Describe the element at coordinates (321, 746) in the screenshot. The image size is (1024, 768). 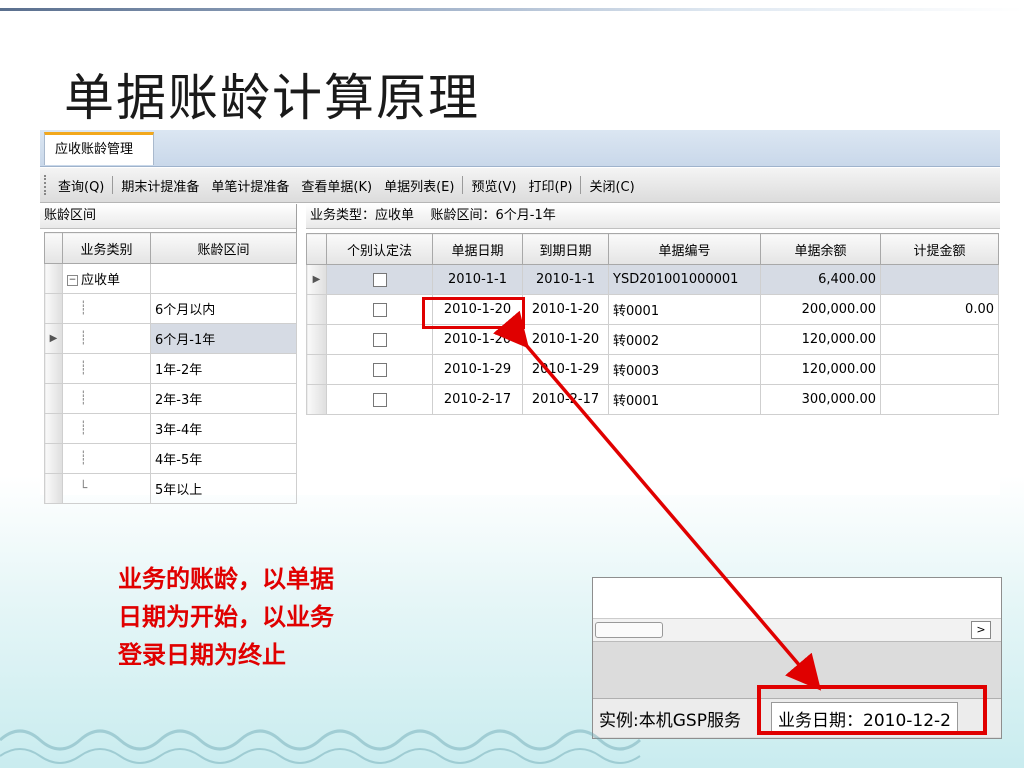
I see `wave-decoration` at that location.